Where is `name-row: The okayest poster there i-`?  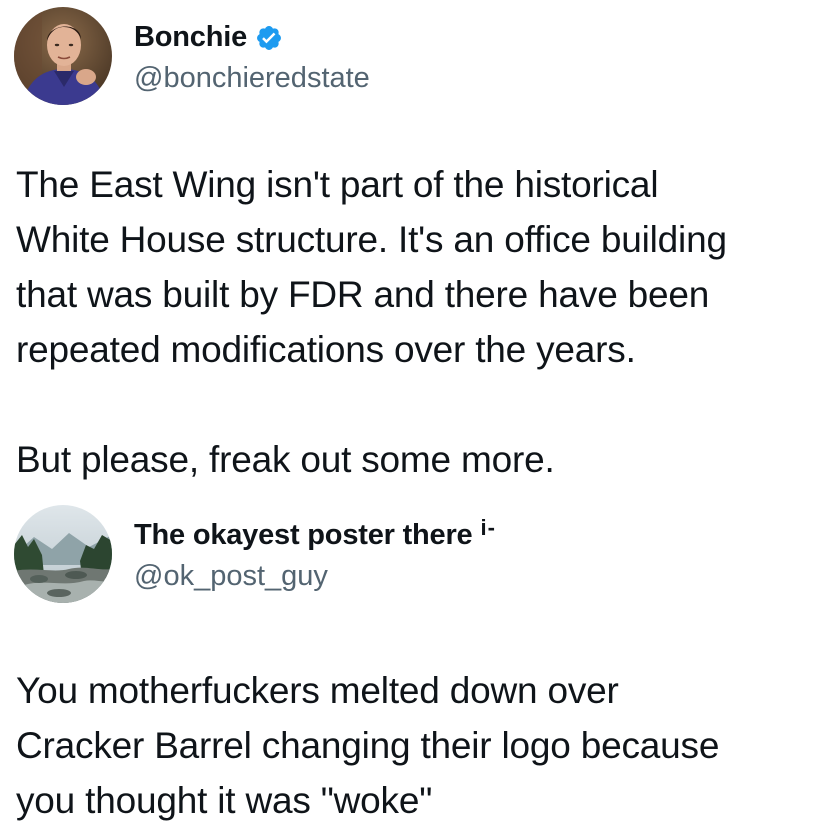
name-row: The okayest poster there i- is located at coordinates (315, 535).